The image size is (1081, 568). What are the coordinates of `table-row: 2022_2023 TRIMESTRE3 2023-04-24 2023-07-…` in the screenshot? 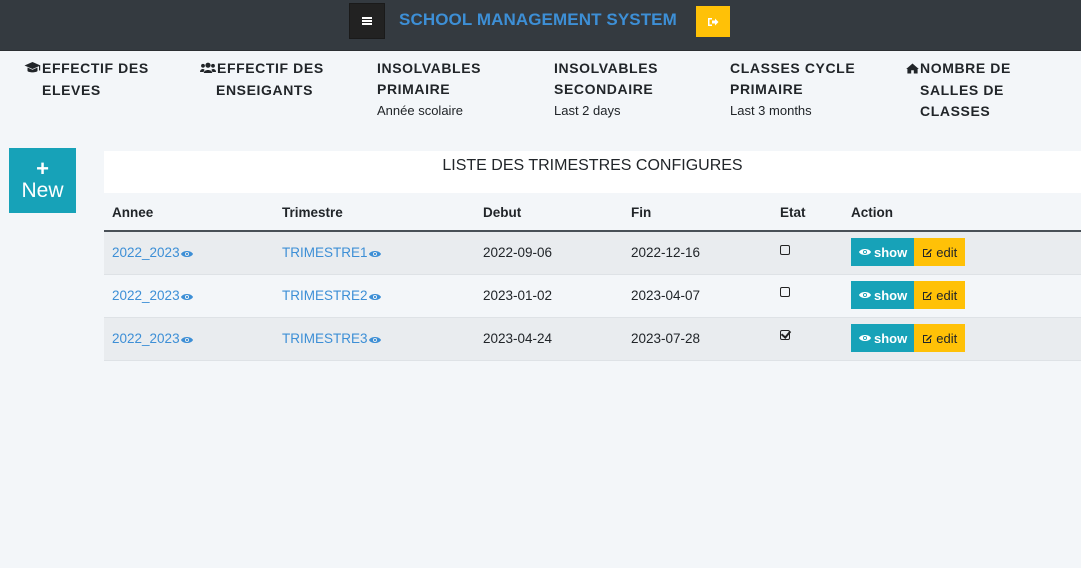 It's located at (592, 339).